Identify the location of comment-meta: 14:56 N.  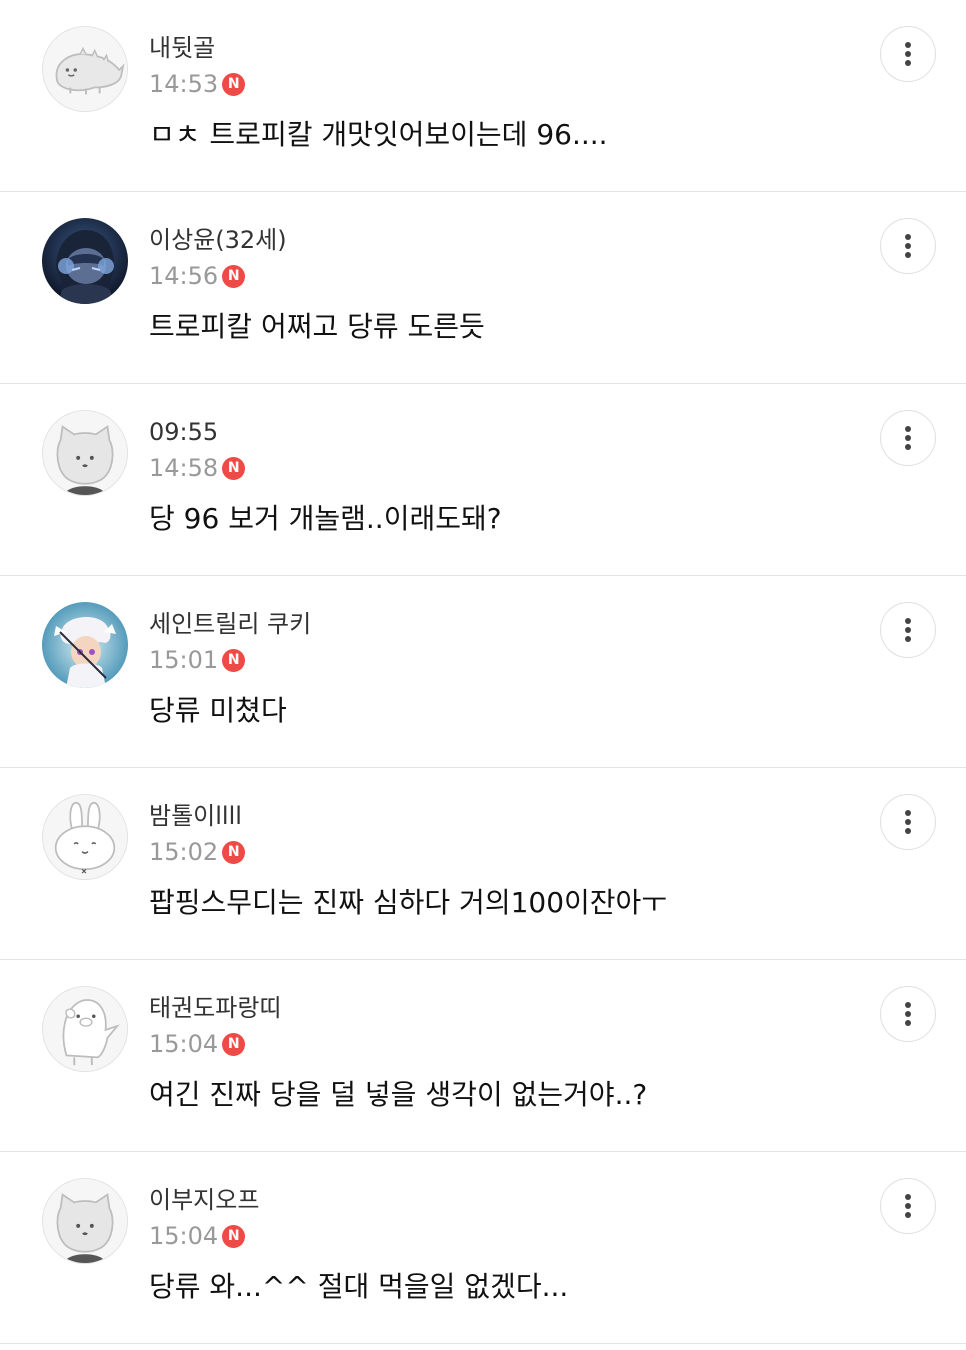
(197, 276).